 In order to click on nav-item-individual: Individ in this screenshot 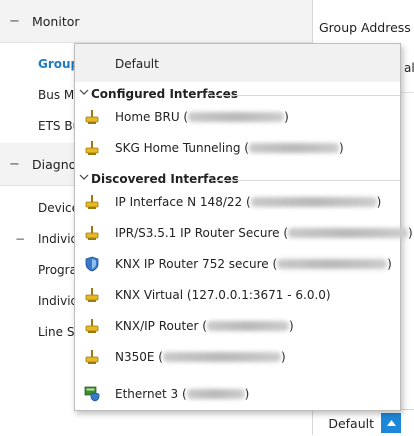, I will do `click(58, 239)`.